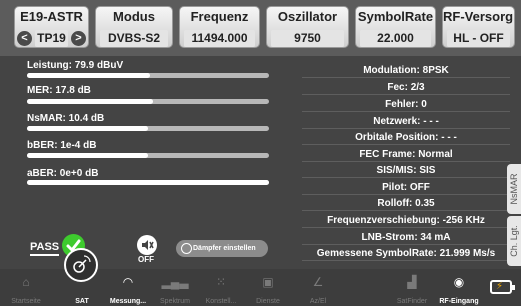  Describe the element at coordinates (406, 204) in the screenshot. I see `info-rolloff: Rolloff: 0.35` at that location.